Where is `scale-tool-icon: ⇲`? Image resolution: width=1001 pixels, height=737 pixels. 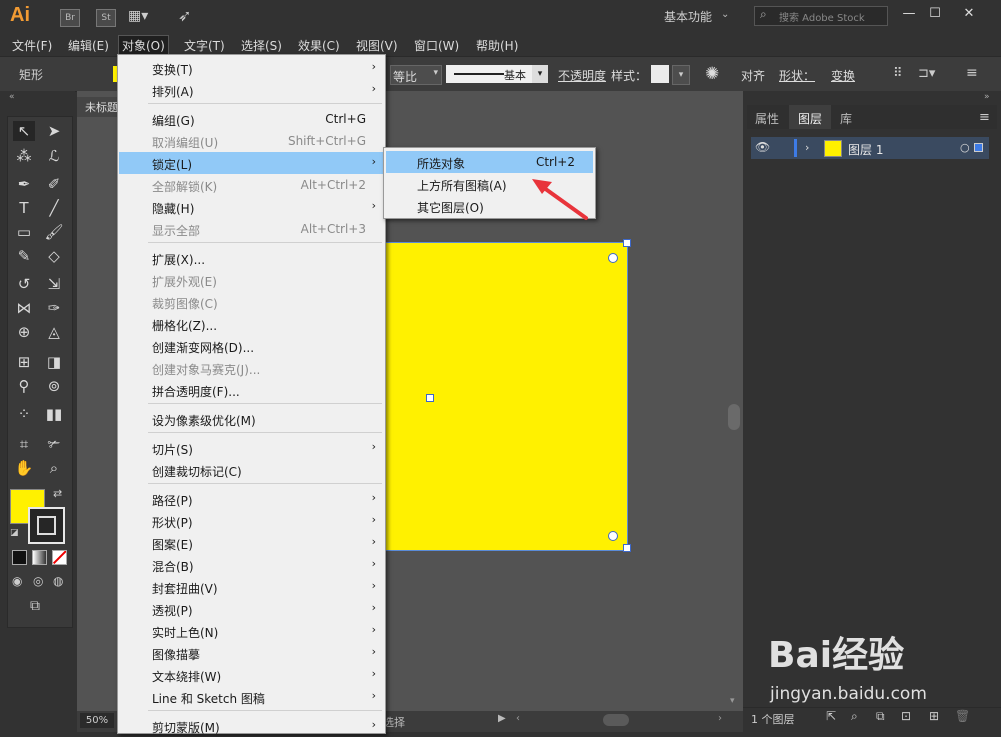
scale-tool-icon: ⇲ is located at coordinates (54, 284).